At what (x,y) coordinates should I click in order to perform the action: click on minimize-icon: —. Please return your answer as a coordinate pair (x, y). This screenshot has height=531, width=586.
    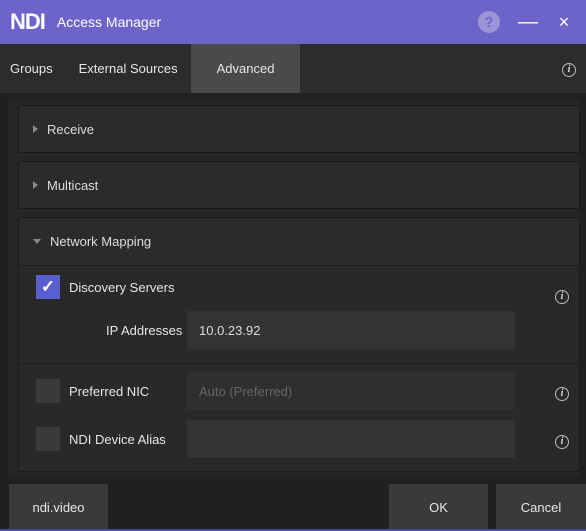
    Looking at the image, I should click on (528, 22).